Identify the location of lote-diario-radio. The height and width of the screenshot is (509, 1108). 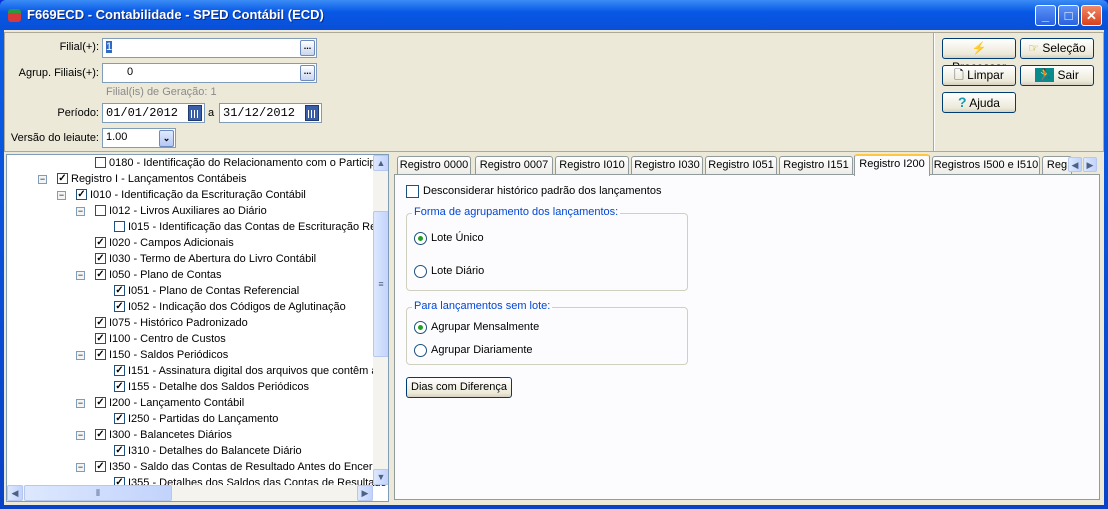
(420, 271).